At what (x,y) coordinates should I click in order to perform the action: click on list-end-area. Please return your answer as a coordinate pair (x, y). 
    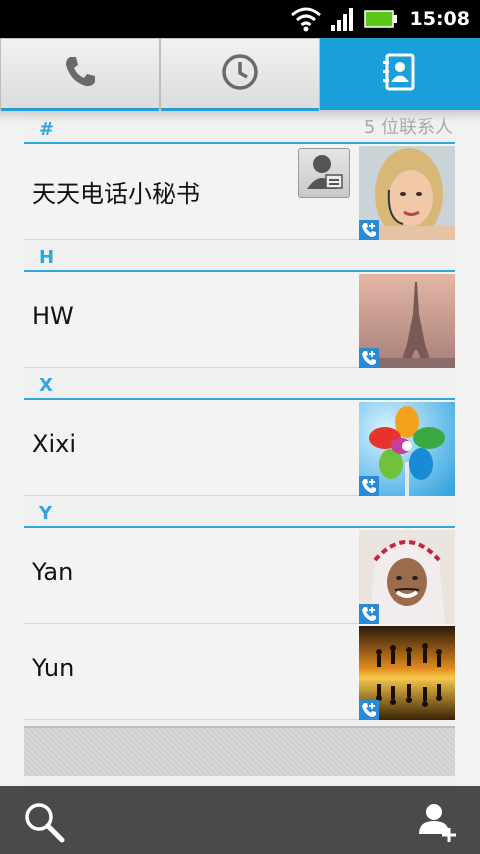
    Looking at the image, I should click on (239, 751).